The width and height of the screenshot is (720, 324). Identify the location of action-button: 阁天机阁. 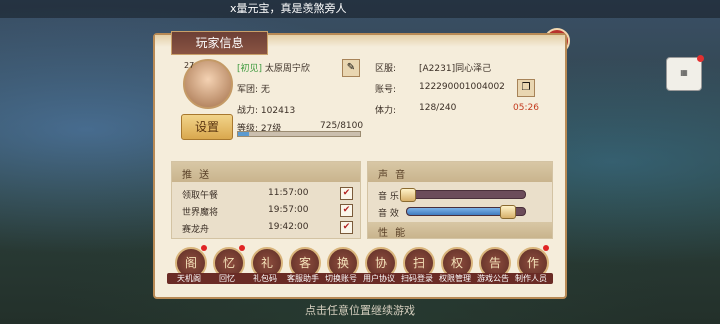
(189, 264).